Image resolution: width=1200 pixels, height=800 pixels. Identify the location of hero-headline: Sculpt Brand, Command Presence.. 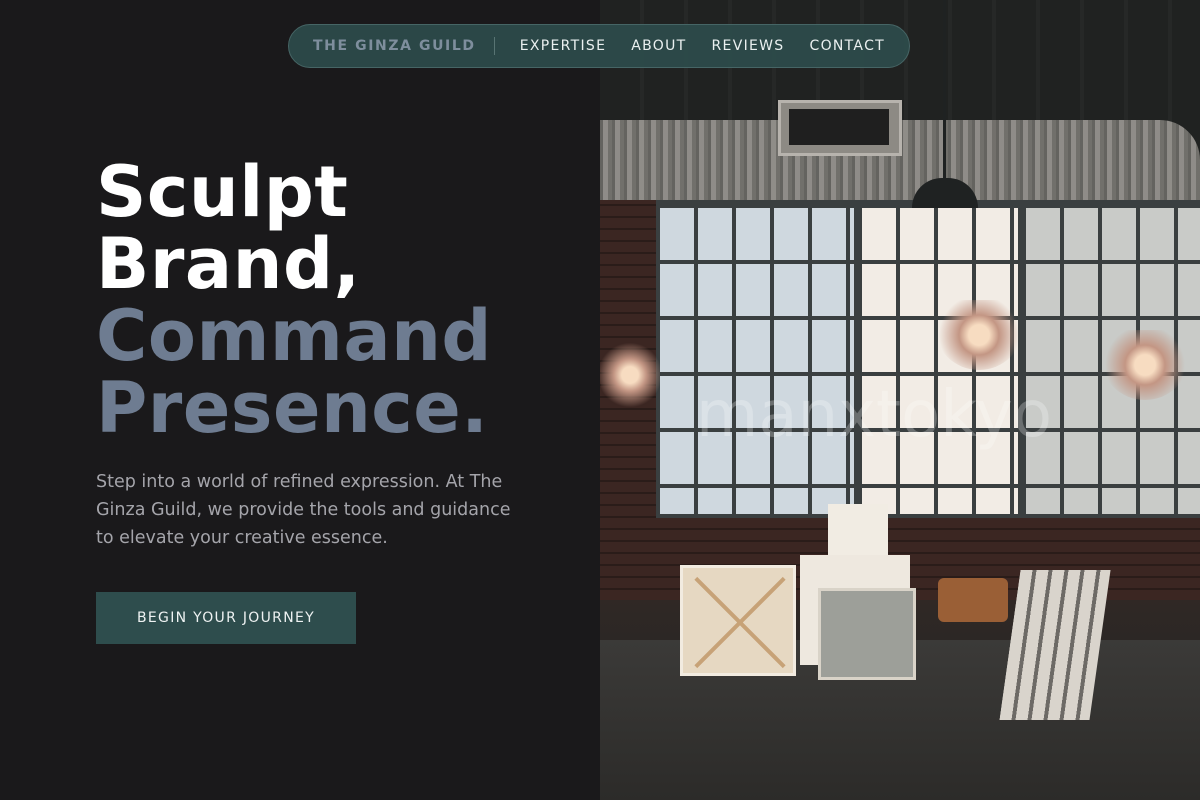
(294, 300).